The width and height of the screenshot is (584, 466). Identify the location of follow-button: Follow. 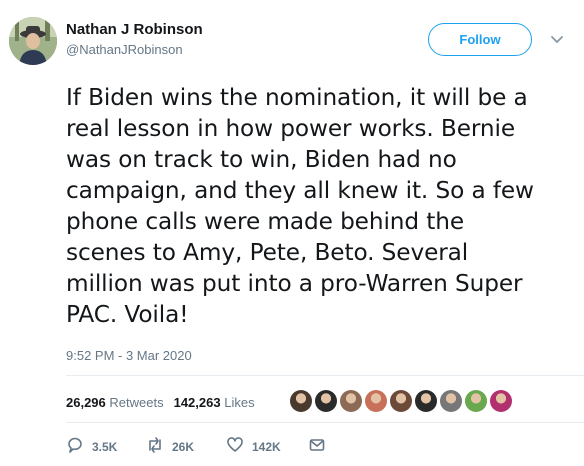
(480, 39).